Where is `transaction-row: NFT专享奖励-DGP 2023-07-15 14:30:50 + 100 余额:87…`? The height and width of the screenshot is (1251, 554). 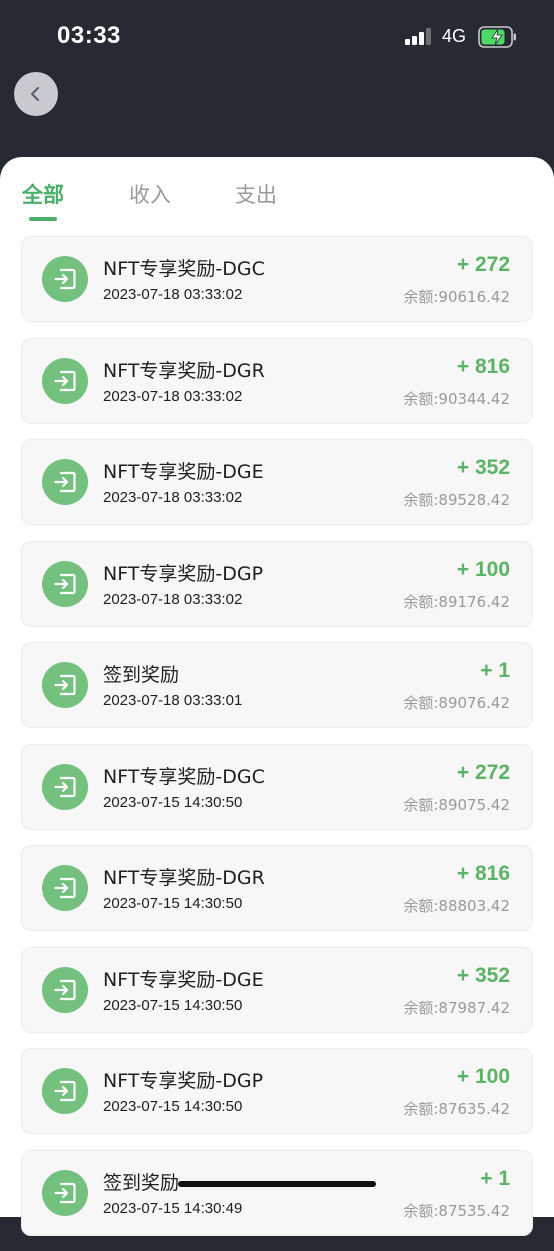 transaction-row: NFT专享奖励-DGP 2023-07-15 14:30:50 + 100 余额:87… is located at coordinates (277, 1091).